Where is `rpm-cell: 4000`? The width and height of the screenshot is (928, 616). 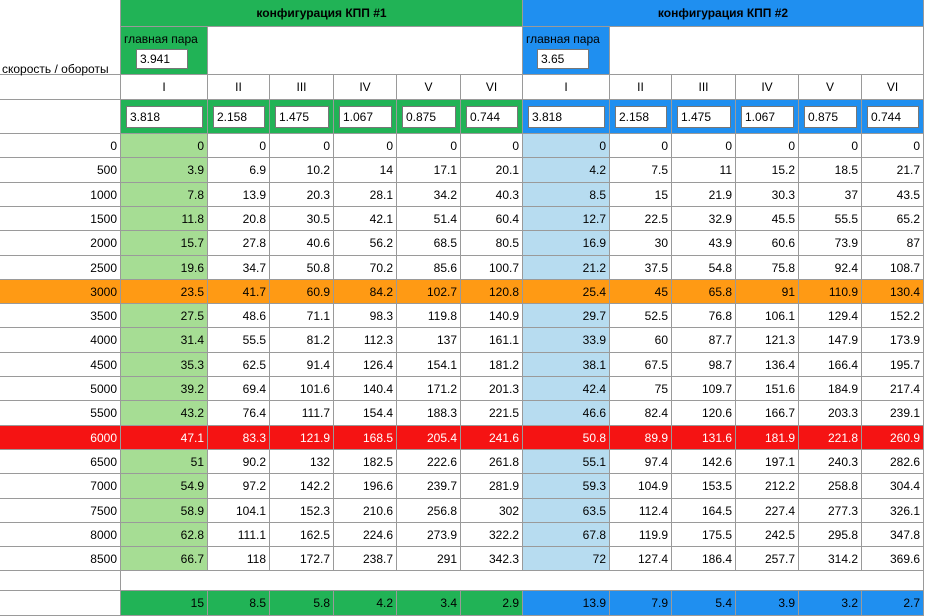
rpm-cell: 4000 is located at coordinates (60, 340).